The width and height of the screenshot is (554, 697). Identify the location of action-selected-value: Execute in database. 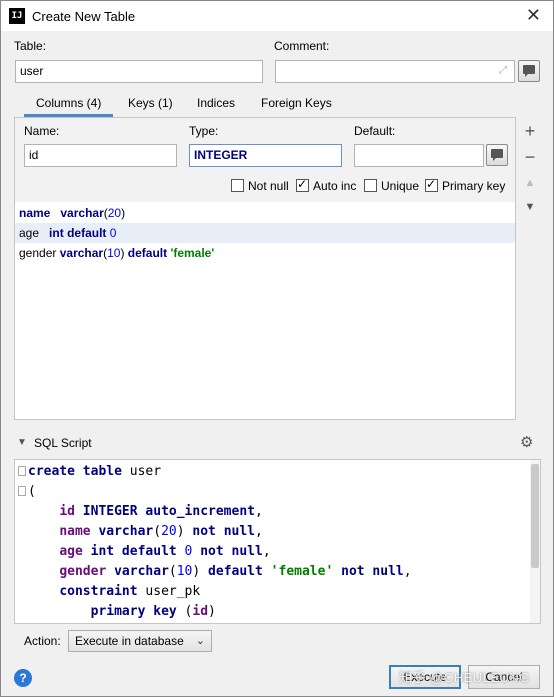
(129, 641).